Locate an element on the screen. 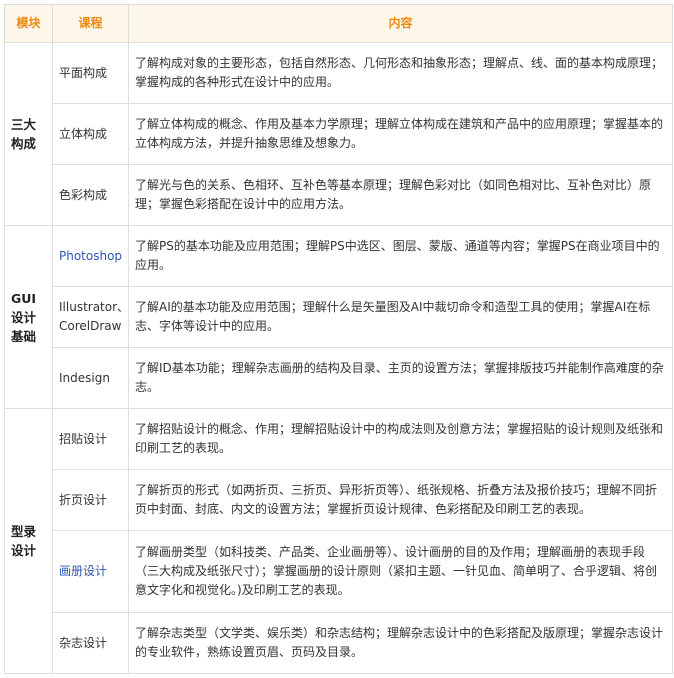 This screenshot has height=678, width=674. module-cell: GUI设计基础 is located at coordinates (28, 317).